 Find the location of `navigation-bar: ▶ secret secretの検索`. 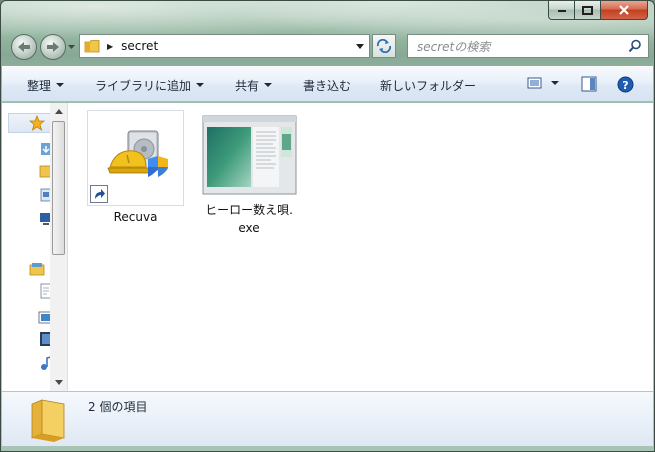

navigation-bar: ▶ secret secretの検索 is located at coordinates (329, 47).